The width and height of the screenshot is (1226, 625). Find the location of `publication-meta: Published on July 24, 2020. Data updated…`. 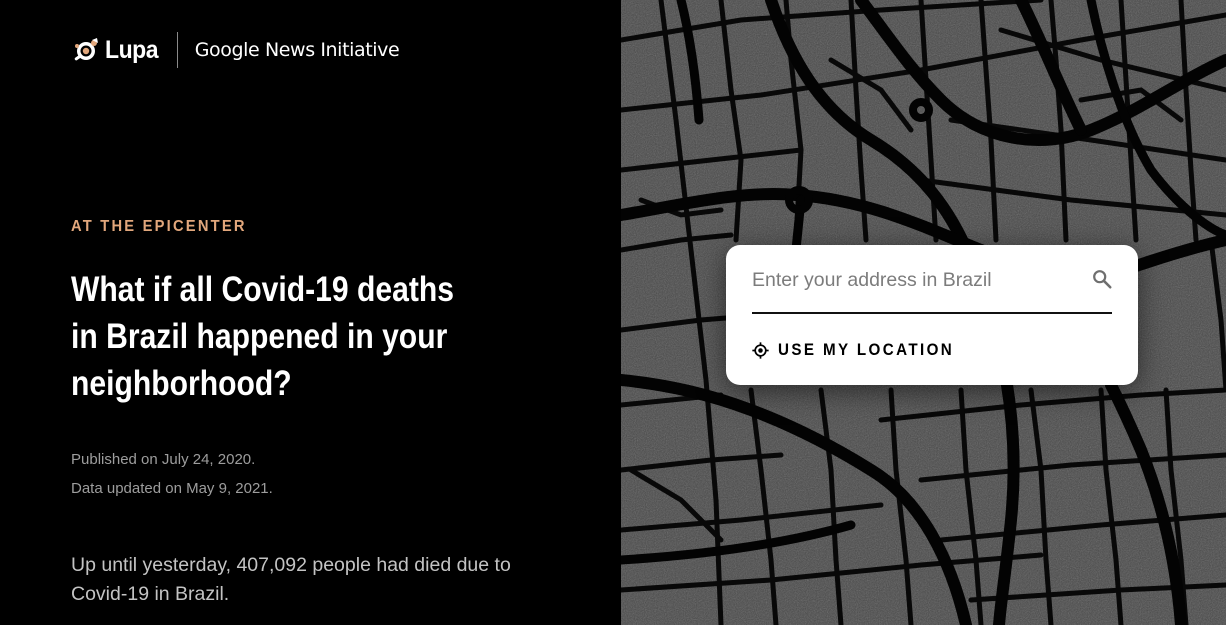

publication-meta: Published on July 24, 2020. Data updated… is located at coordinates (172, 474).